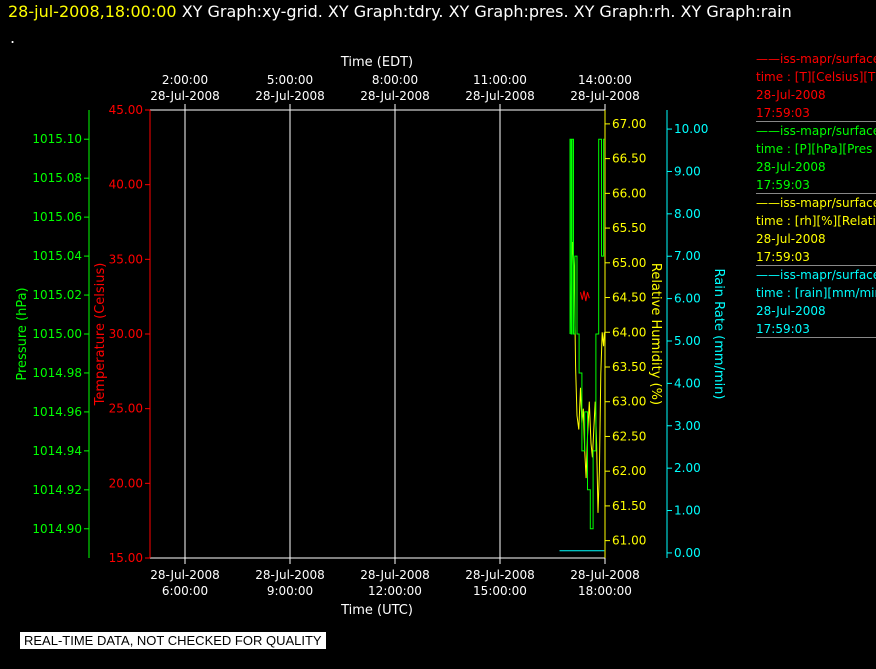  What do you see at coordinates (126, 110) in the screenshot?
I see `temperature-tick-label: 45.00` at bounding box center [126, 110].